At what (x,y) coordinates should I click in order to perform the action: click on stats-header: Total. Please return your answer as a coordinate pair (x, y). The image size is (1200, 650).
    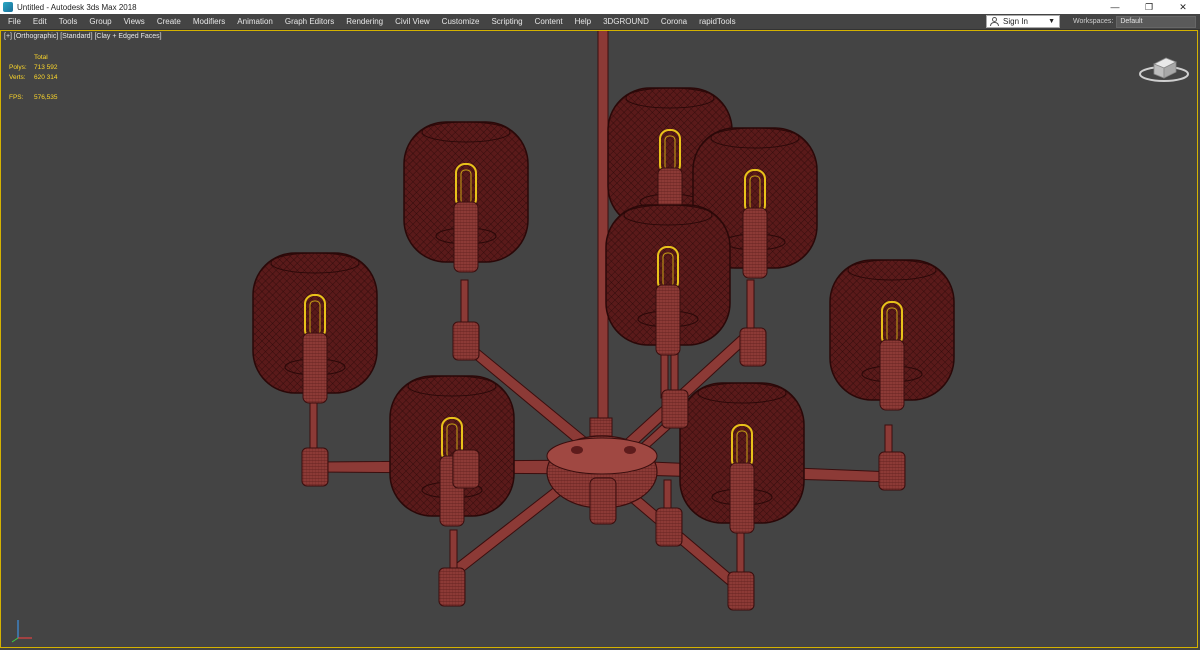
    Looking at the image, I should click on (41, 57).